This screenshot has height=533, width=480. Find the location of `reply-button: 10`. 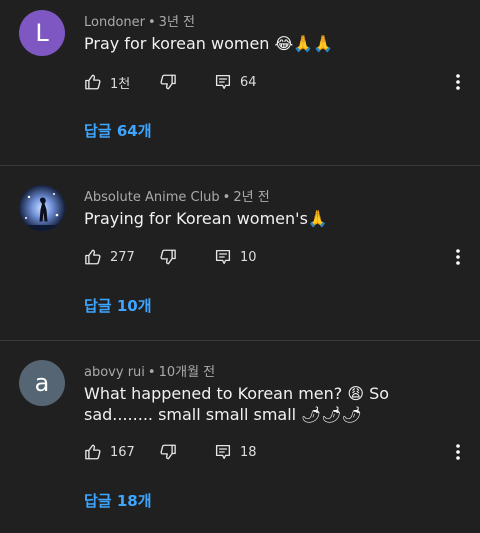

reply-button: 10 is located at coordinates (235, 257).